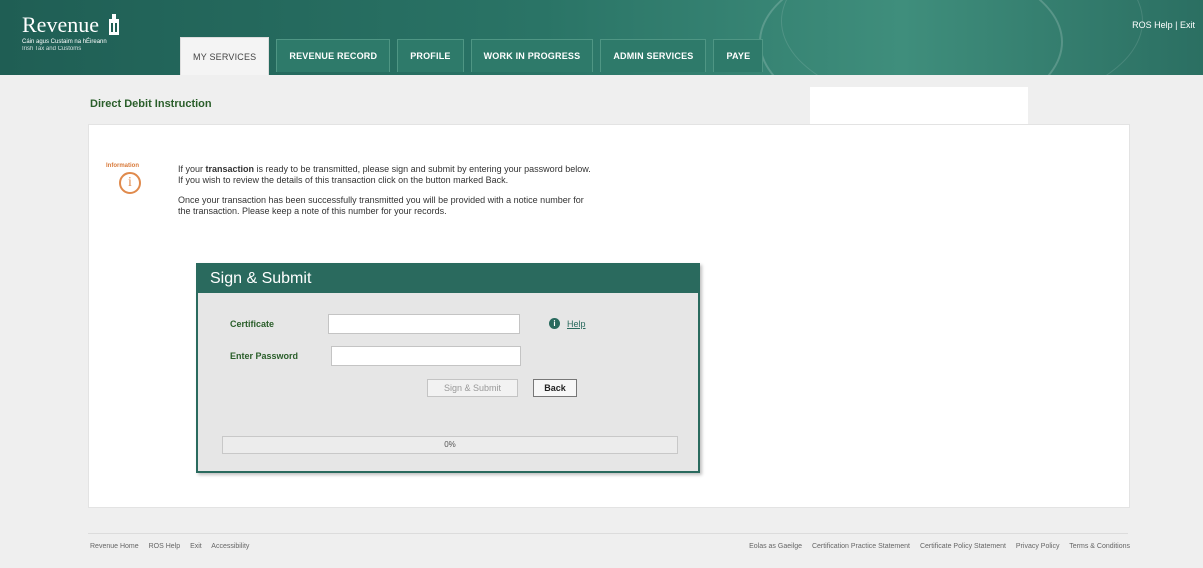  What do you see at coordinates (426, 356) in the screenshot?
I see `password-field` at bounding box center [426, 356].